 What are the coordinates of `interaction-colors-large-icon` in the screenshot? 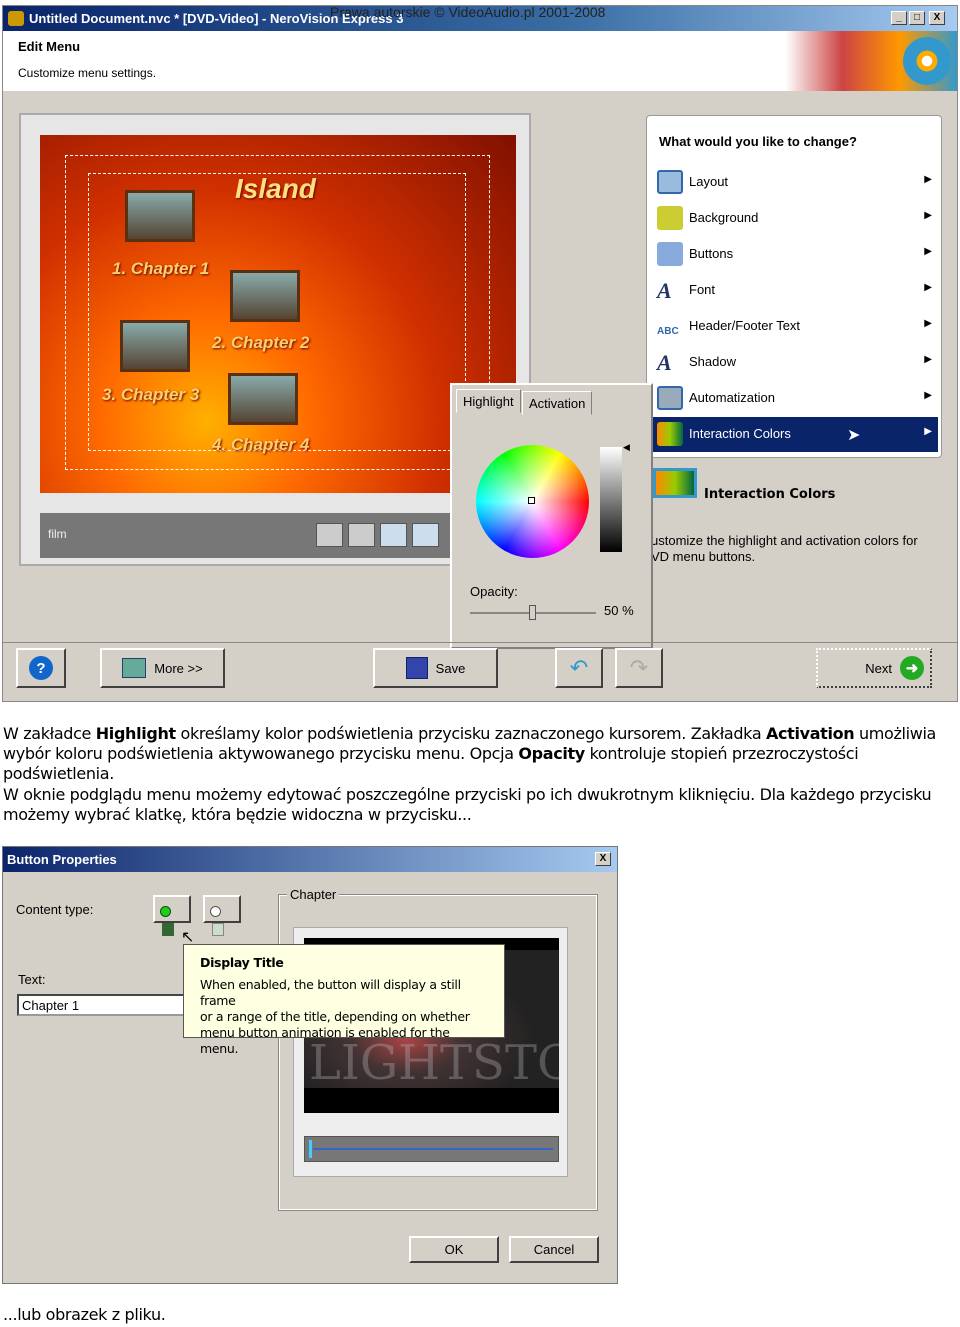 It's located at (675, 483).